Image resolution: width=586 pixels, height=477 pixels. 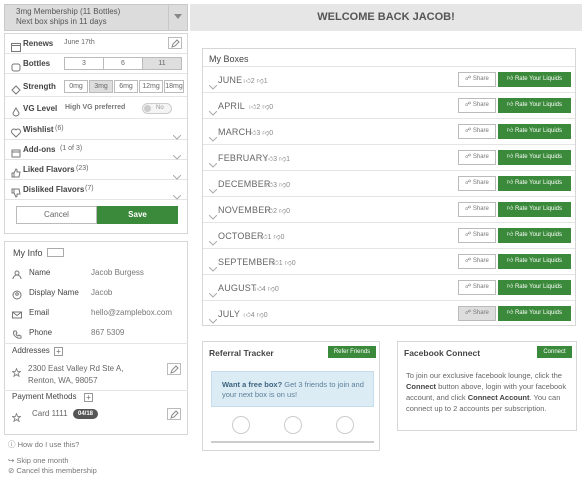 What do you see at coordinates (278, 158) in the screenshot?
I see `box-ratings: 👍︎3 👎︎1` at bounding box center [278, 158].